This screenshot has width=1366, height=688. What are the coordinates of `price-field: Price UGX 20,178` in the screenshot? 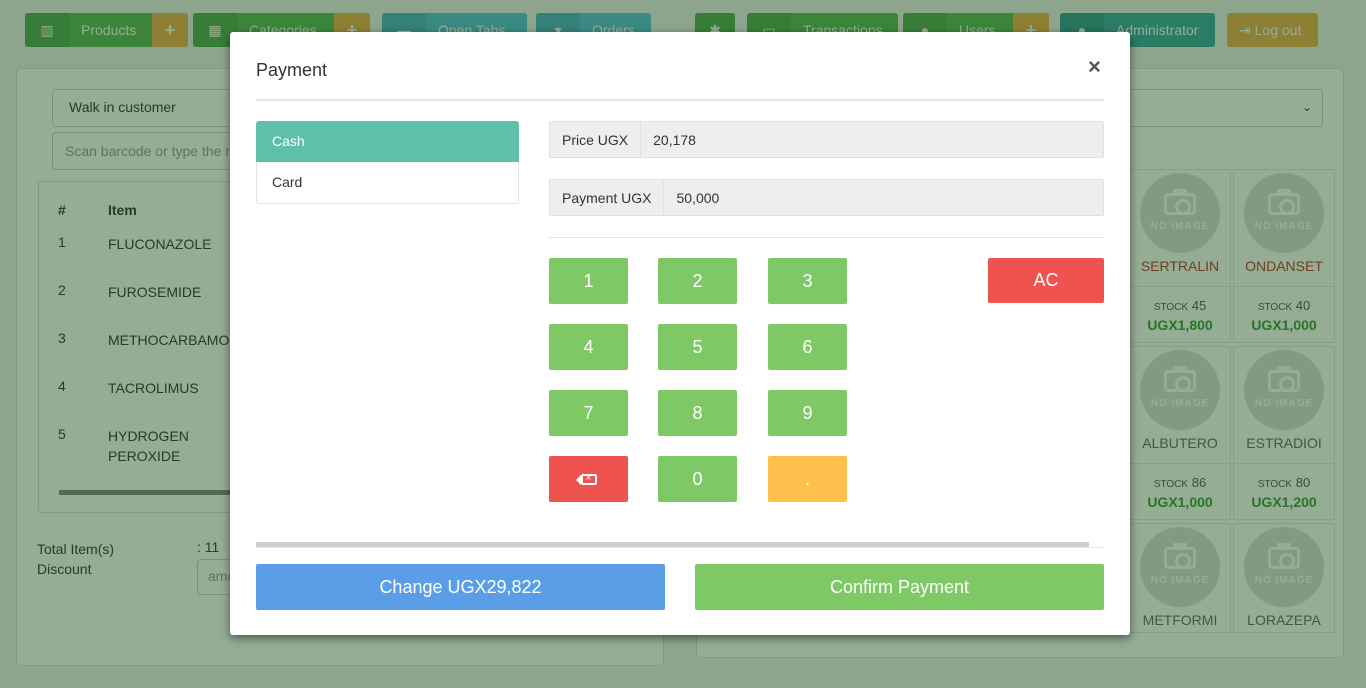 It's located at (826, 139).